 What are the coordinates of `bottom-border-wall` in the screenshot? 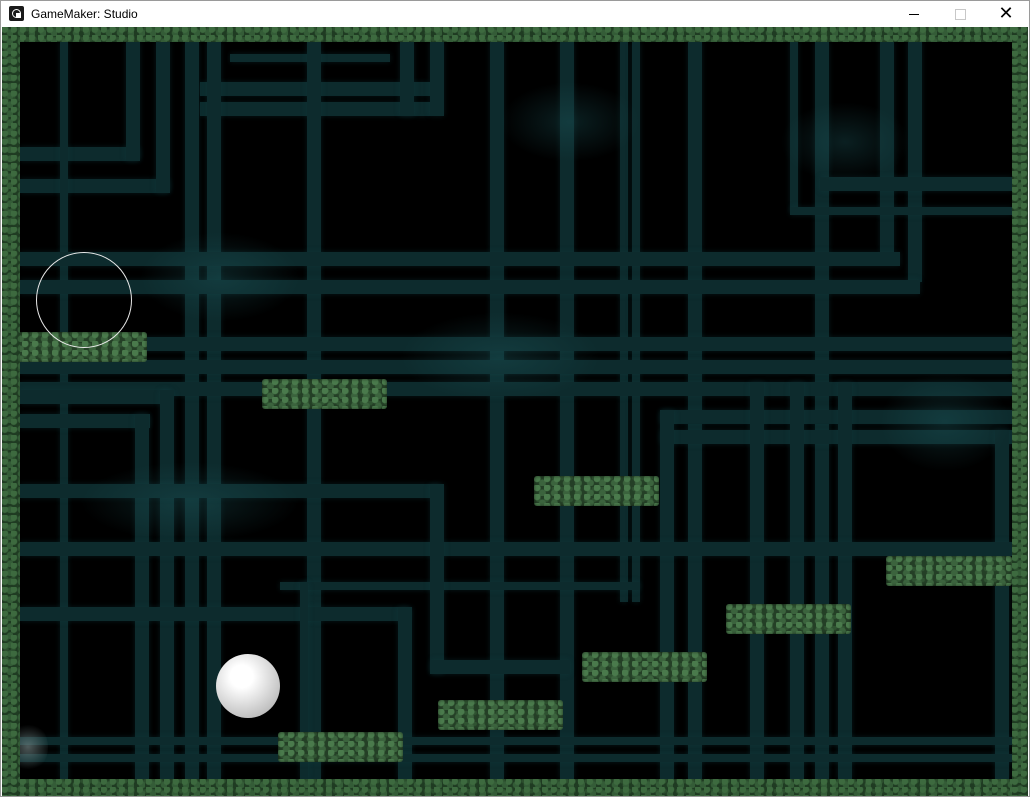 It's located at (515, 787).